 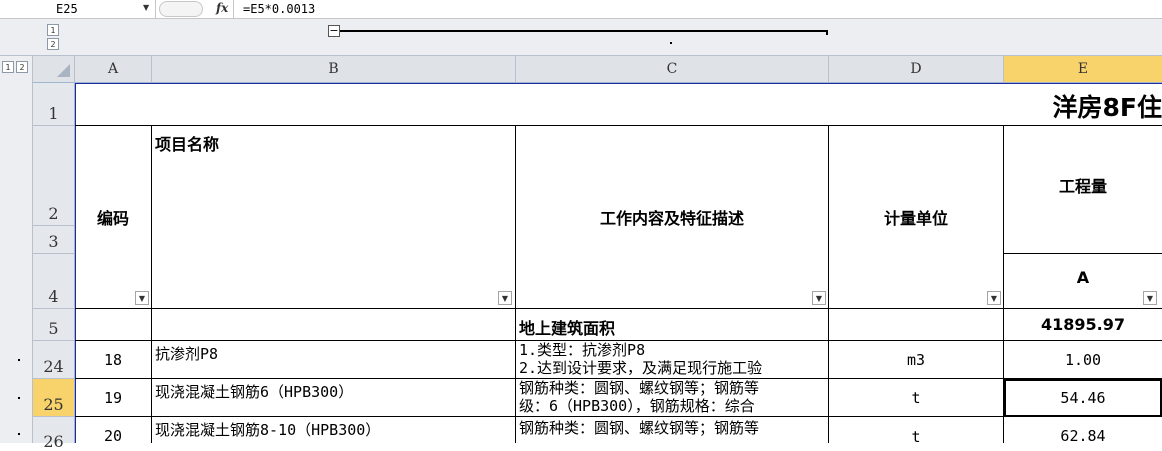 I want to click on row-number: 3, so click(x=53, y=241).